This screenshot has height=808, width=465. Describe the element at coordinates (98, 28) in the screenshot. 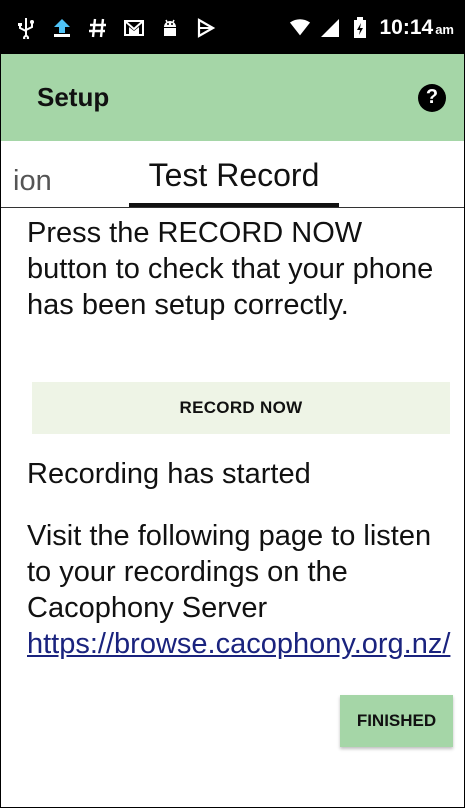

I see `hash-icon` at that location.